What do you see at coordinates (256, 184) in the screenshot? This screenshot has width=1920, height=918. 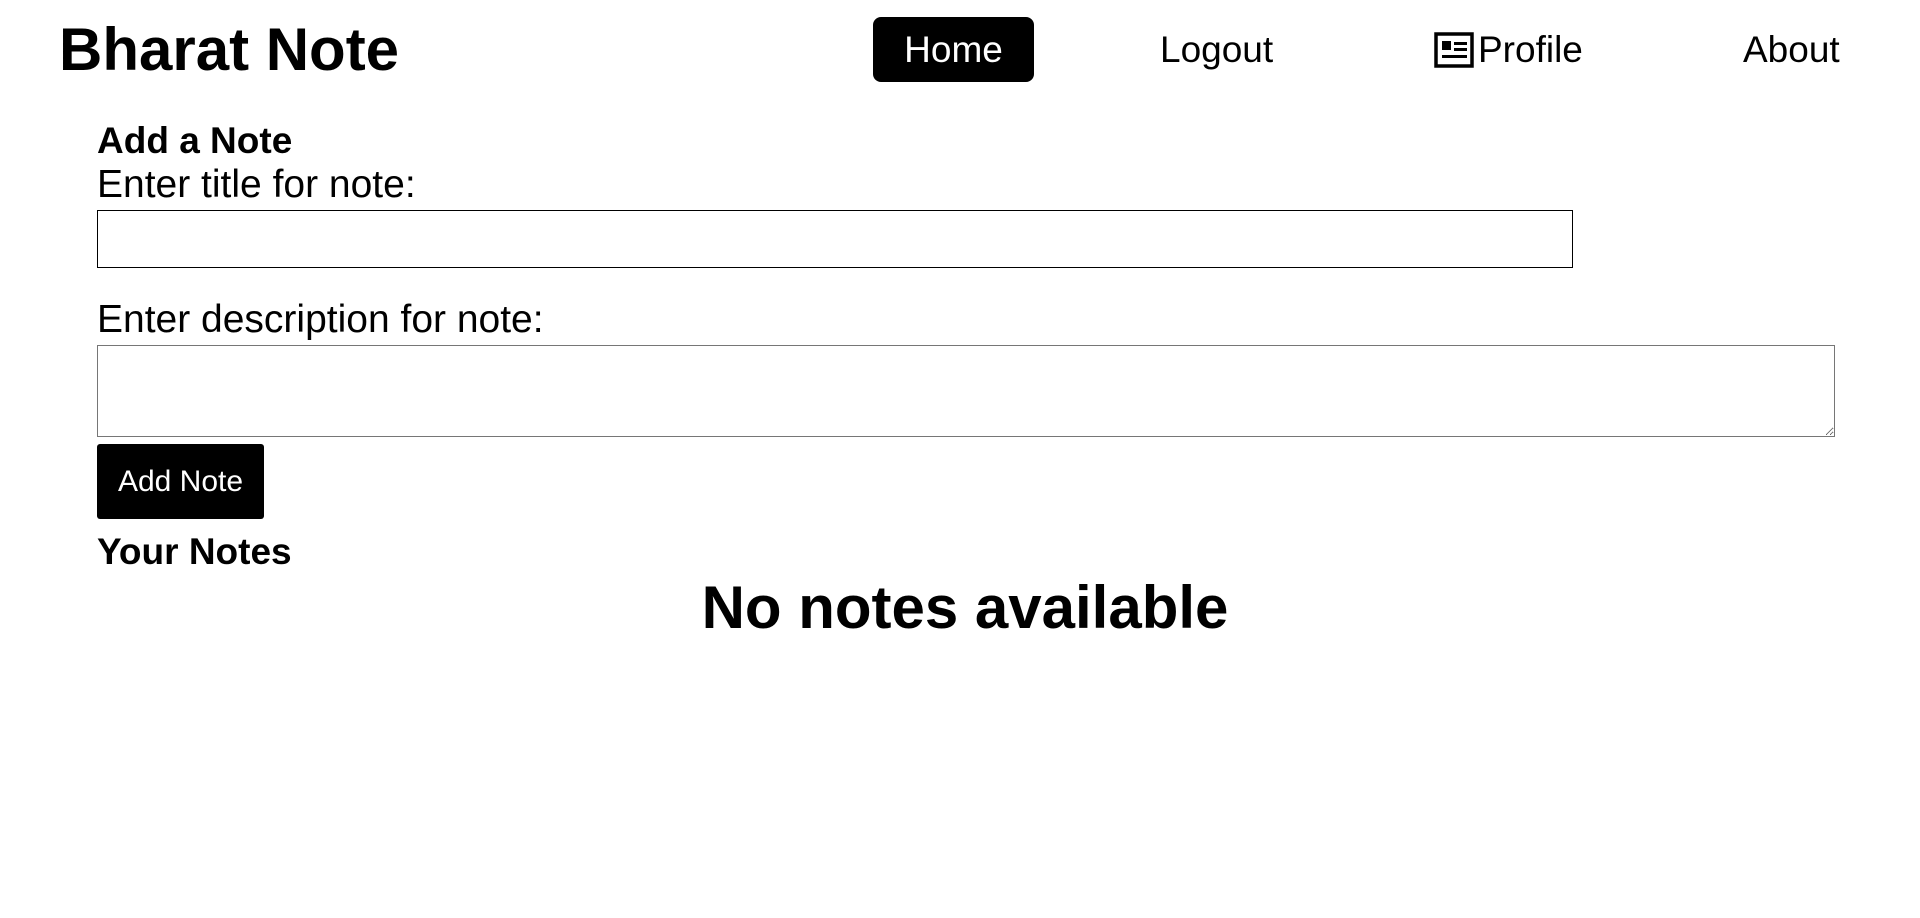 I see `title-field-label: Enter title for note:` at bounding box center [256, 184].